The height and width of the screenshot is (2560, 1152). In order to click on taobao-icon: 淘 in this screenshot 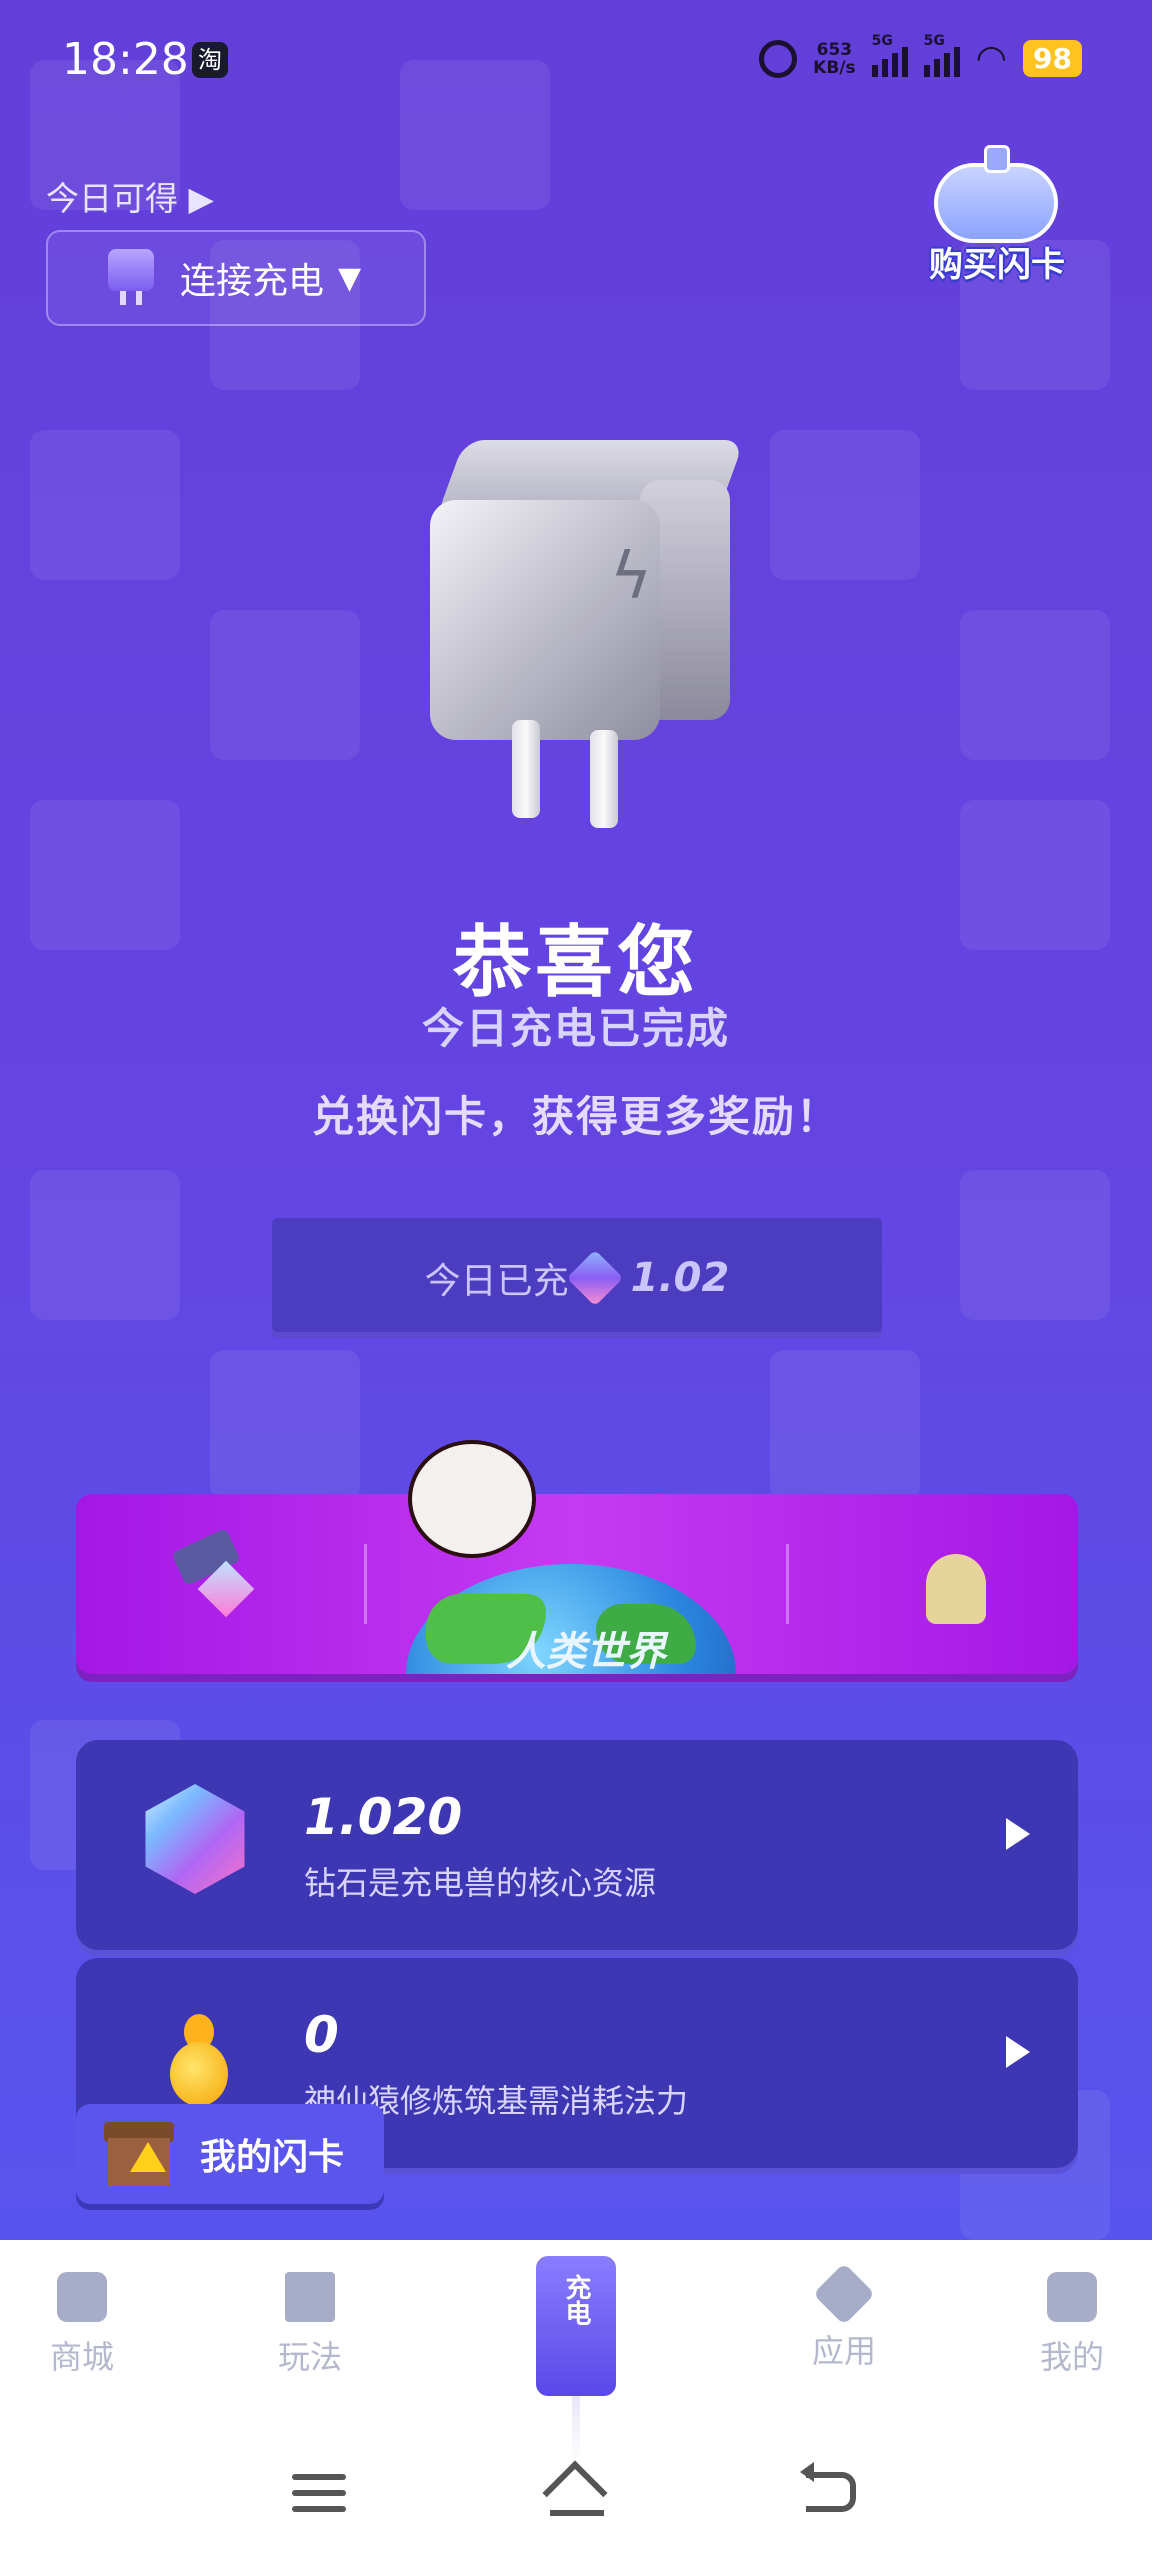, I will do `click(210, 60)`.